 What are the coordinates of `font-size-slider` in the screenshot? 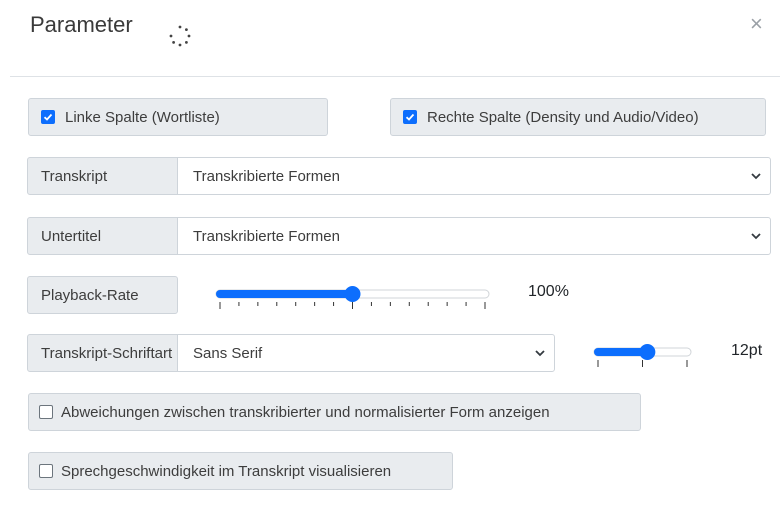 It's located at (642, 355).